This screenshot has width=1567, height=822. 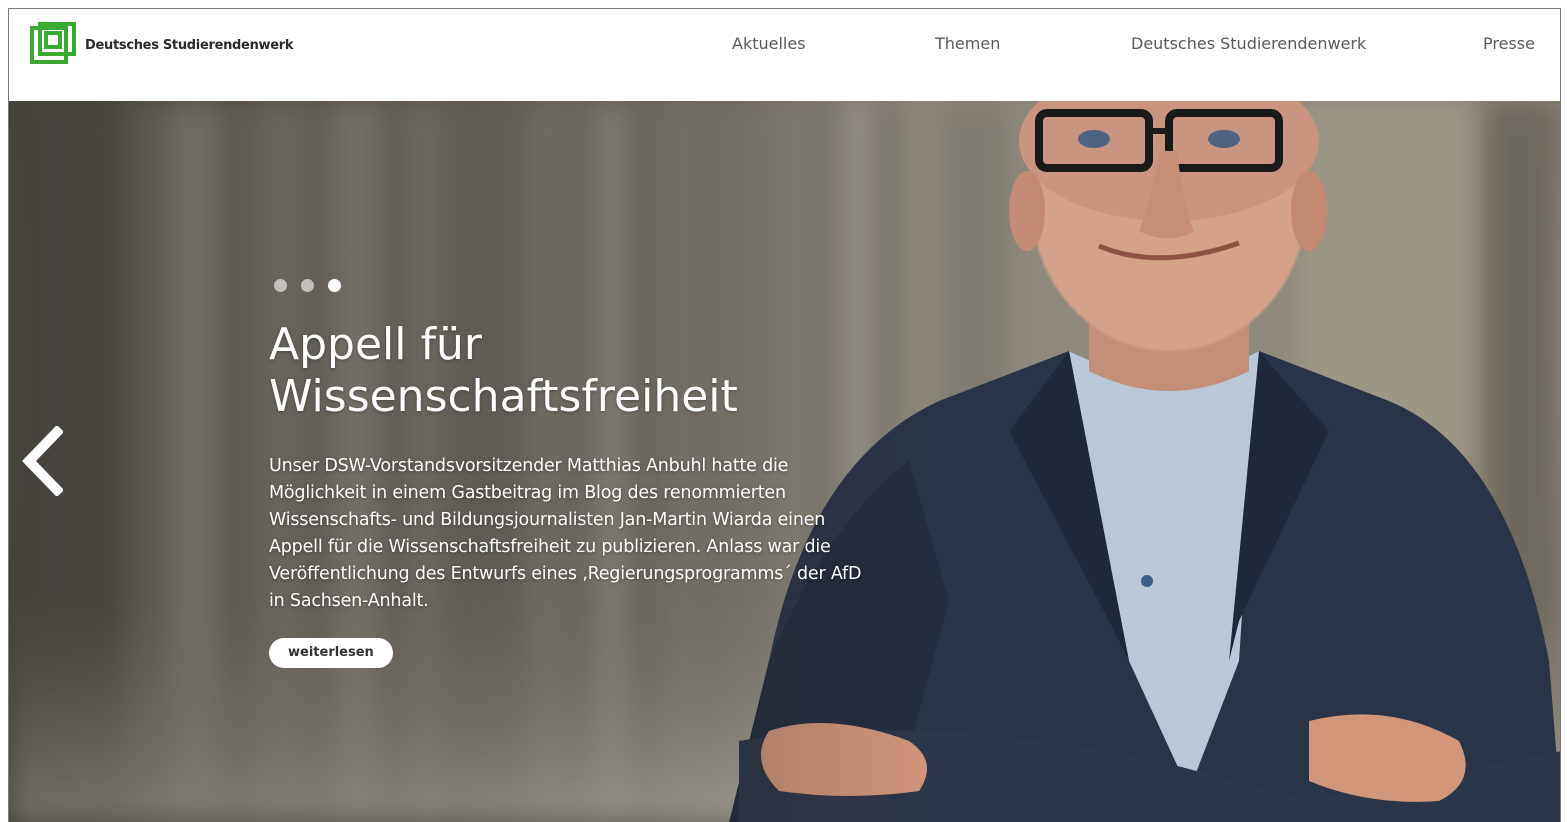 What do you see at coordinates (503, 396) in the screenshot?
I see `slide-title-line2: Wissenschaftsfreiheit` at bounding box center [503, 396].